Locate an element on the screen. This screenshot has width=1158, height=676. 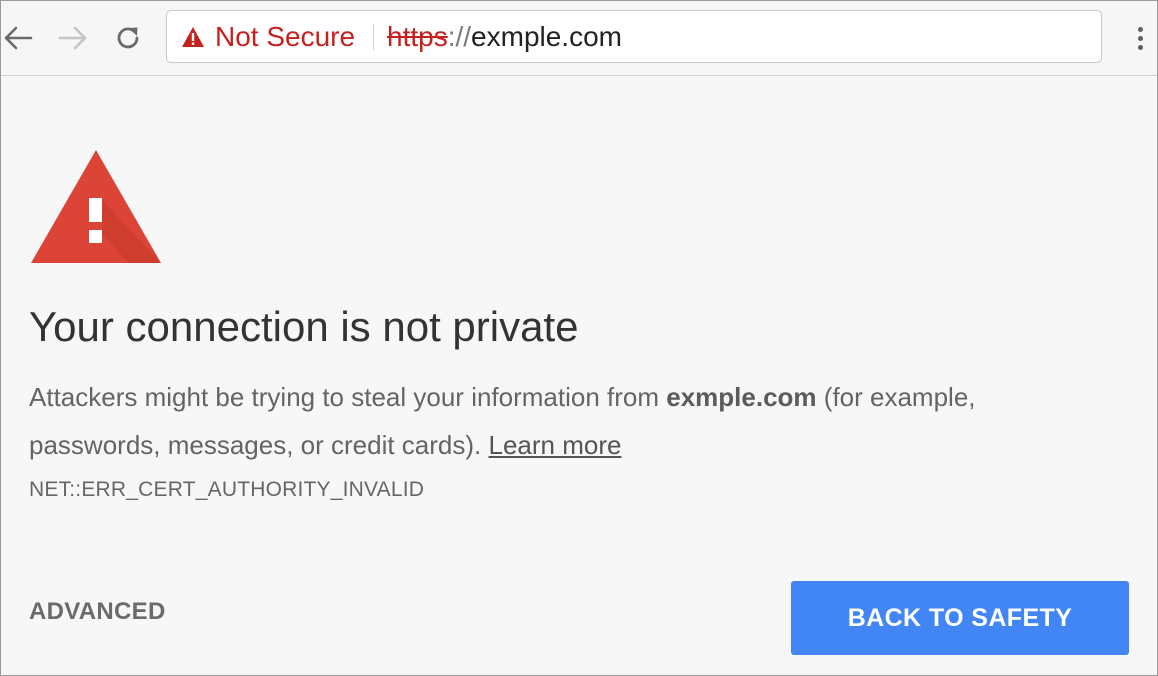
back-to-safety-button: BACK TO SAFETY is located at coordinates (960, 618).